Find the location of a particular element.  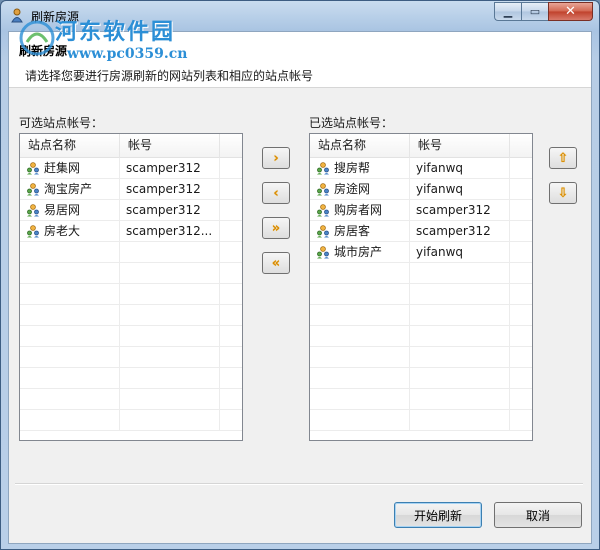

close-button: ✕ is located at coordinates (570, 11).